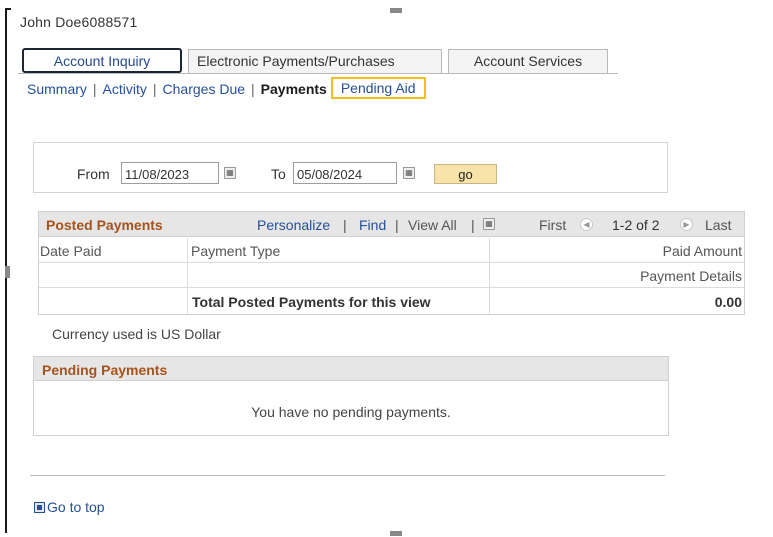  I want to click on tab-account-inquiry: Account Inquiry, so click(102, 60).